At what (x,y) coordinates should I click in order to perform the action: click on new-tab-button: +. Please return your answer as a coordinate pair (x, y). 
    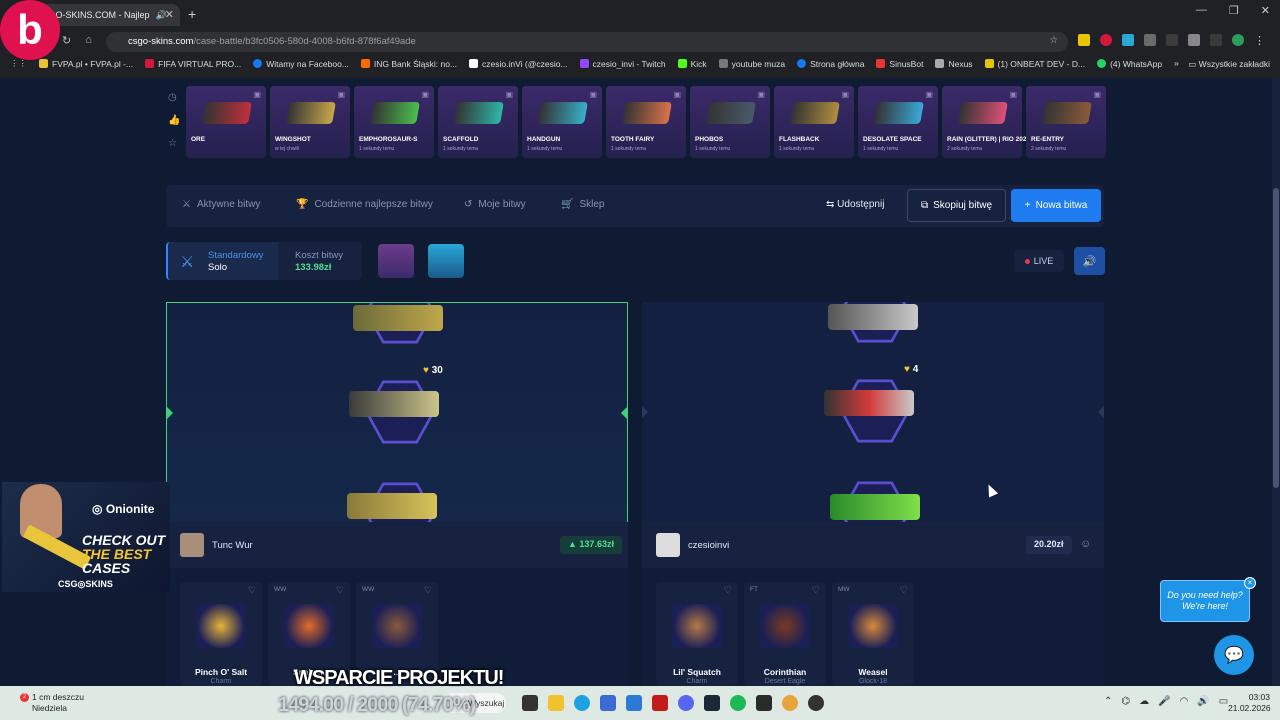
    Looking at the image, I should click on (192, 14).